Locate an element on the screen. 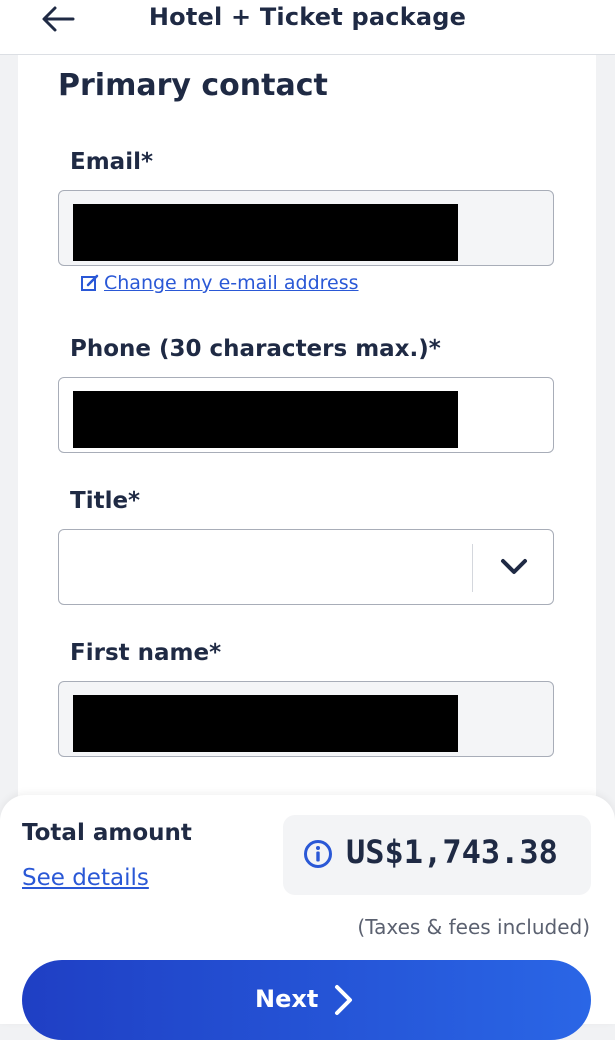  next-label: Next is located at coordinates (287, 999).